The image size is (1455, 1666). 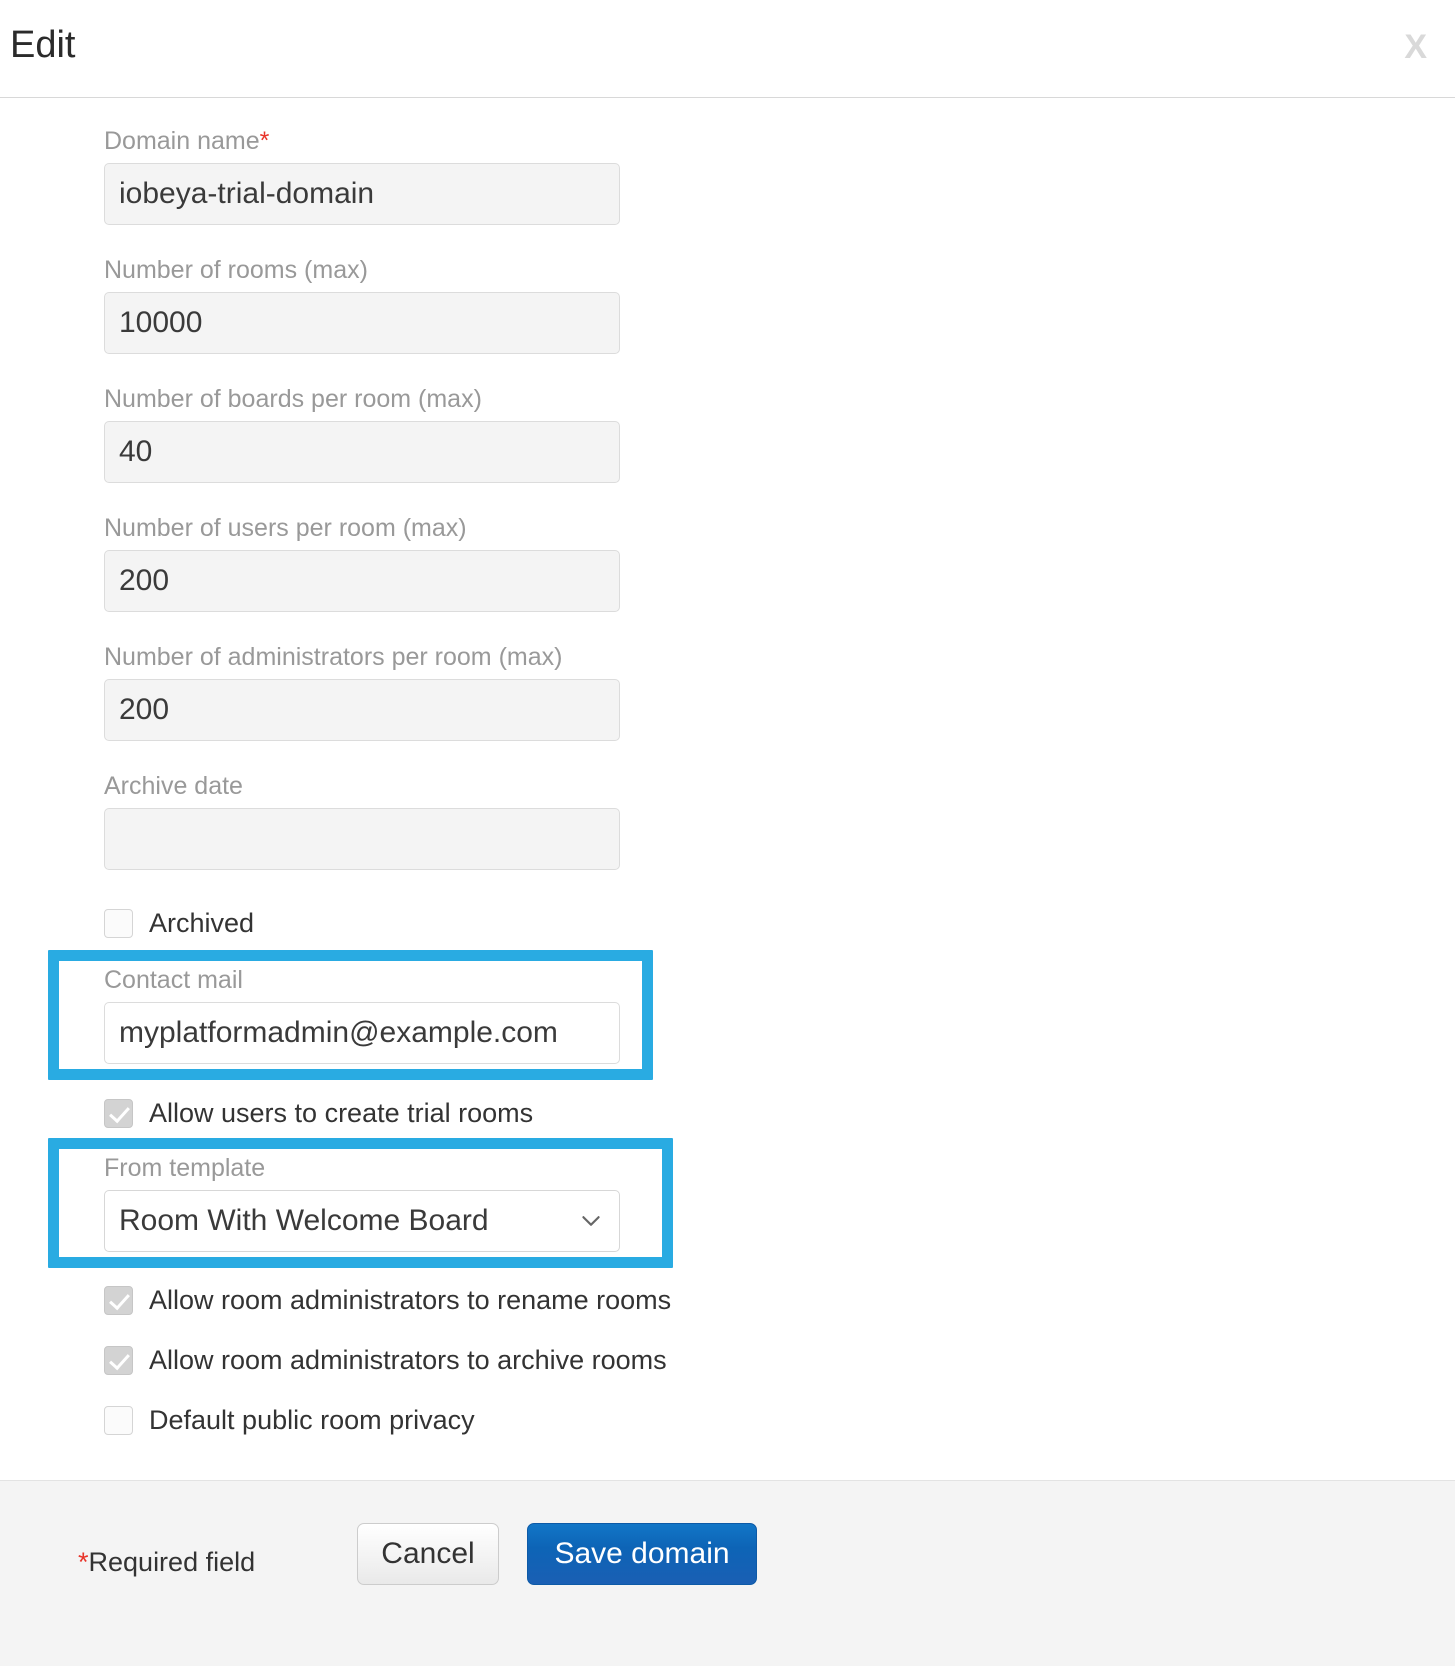 What do you see at coordinates (173, 980) in the screenshot?
I see `contact-mail-label: Contact mail` at bounding box center [173, 980].